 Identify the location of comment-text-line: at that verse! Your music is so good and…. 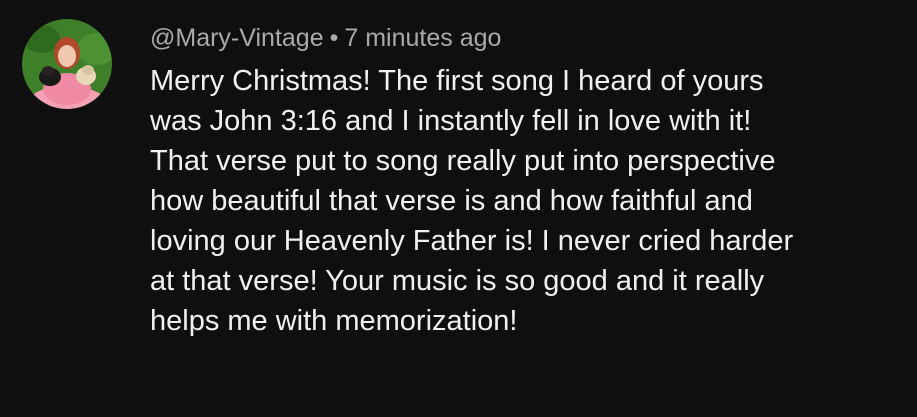
(457, 281).